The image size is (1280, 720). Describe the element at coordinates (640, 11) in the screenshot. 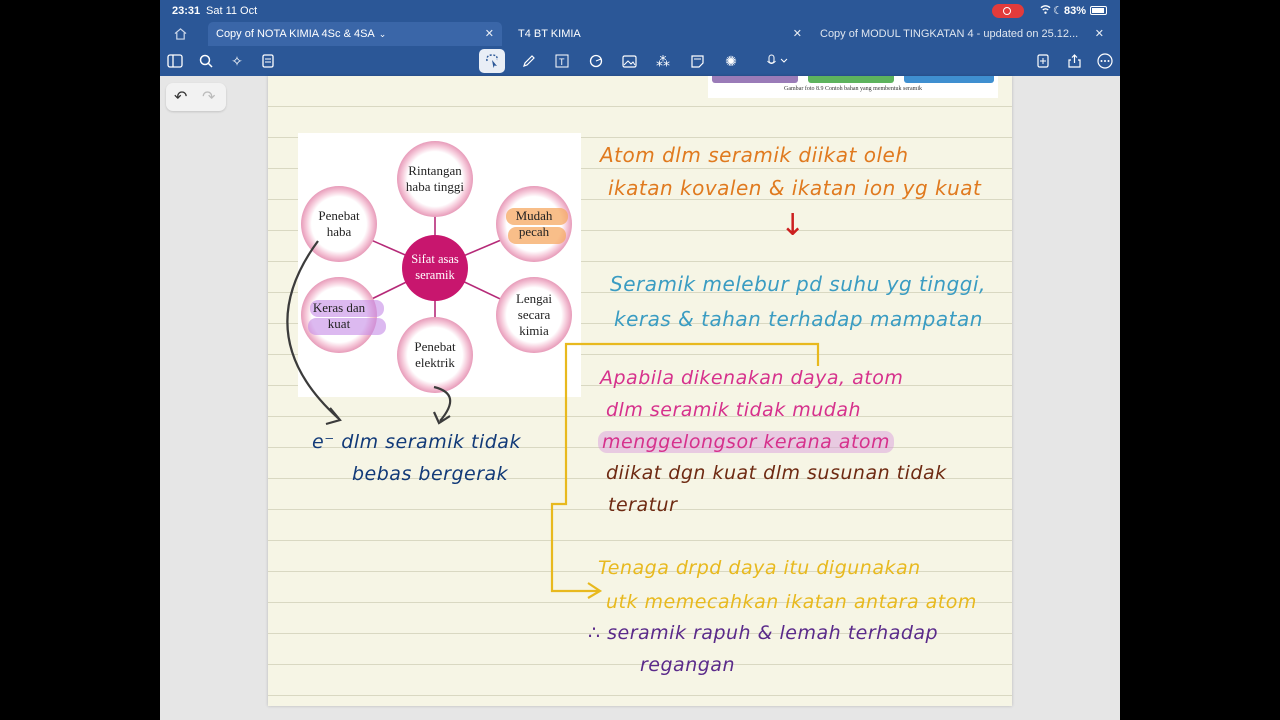

I see `status-bar: 23:31 Sat 11 Oct ☾ 83%` at that location.